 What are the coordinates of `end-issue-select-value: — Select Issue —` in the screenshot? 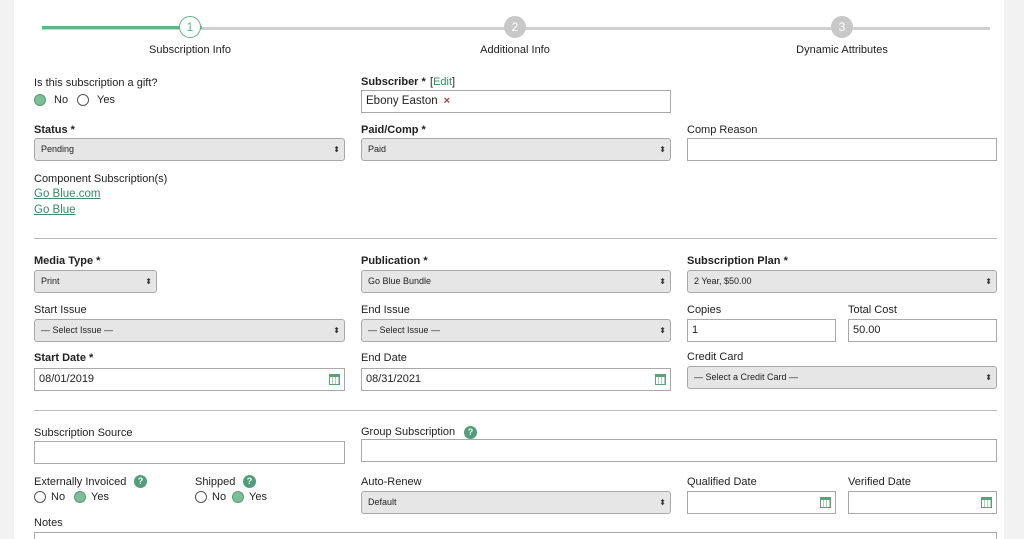 It's located at (404, 330).